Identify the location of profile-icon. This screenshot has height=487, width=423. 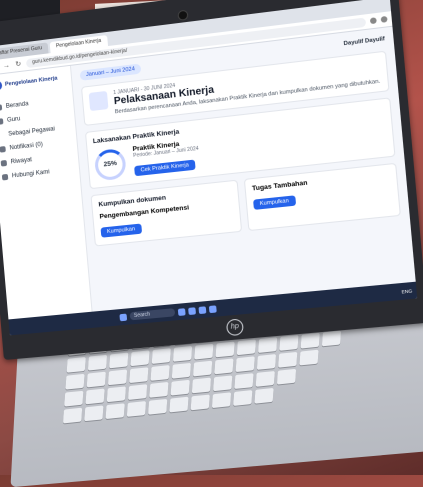
(384, 19).